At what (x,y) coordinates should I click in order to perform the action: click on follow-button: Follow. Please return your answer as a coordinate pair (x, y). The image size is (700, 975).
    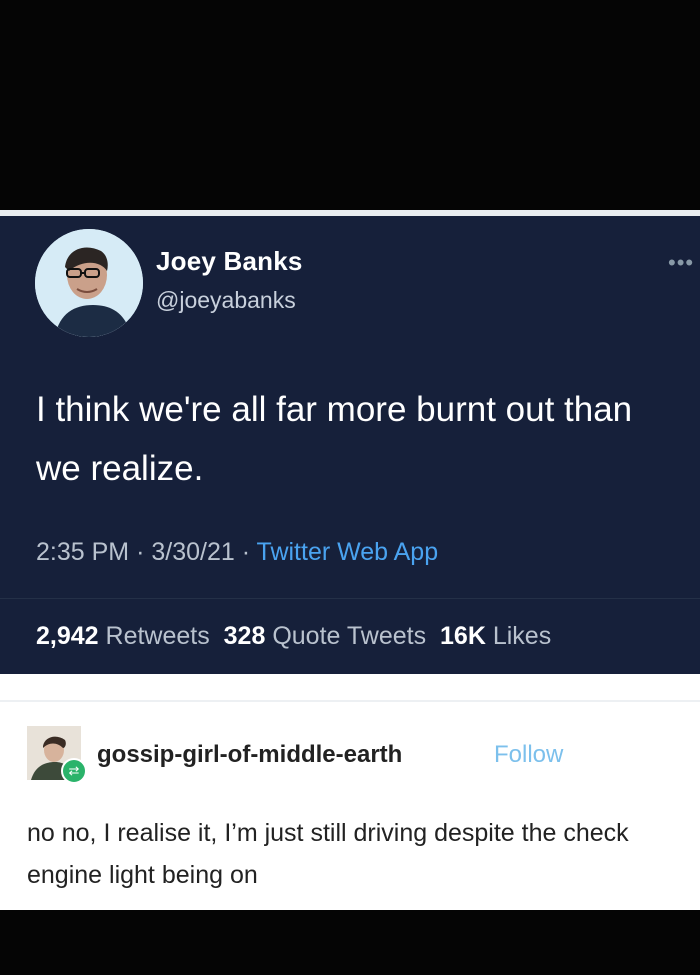
    Looking at the image, I should click on (528, 755).